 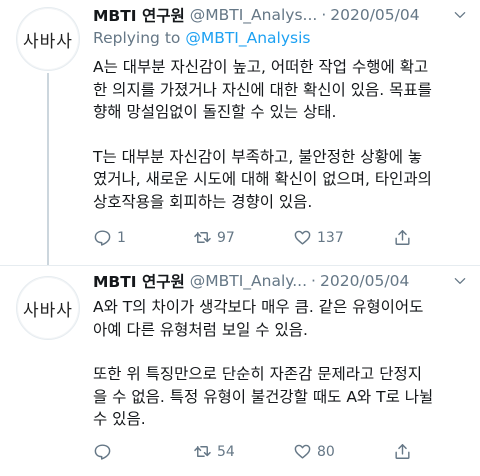 I want to click on like-count: 80, so click(x=326, y=451).